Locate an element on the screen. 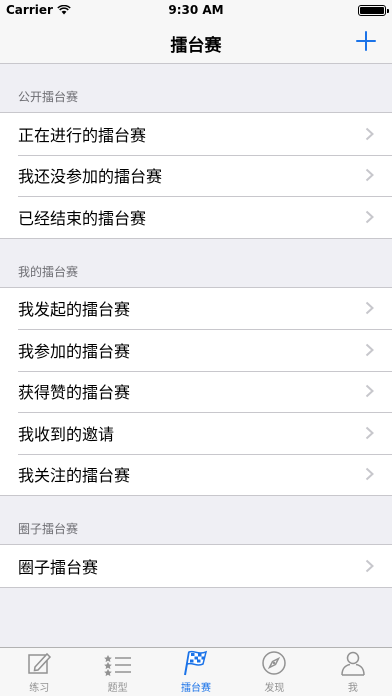  status-time: 9:30 AM is located at coordinates (196, 10).